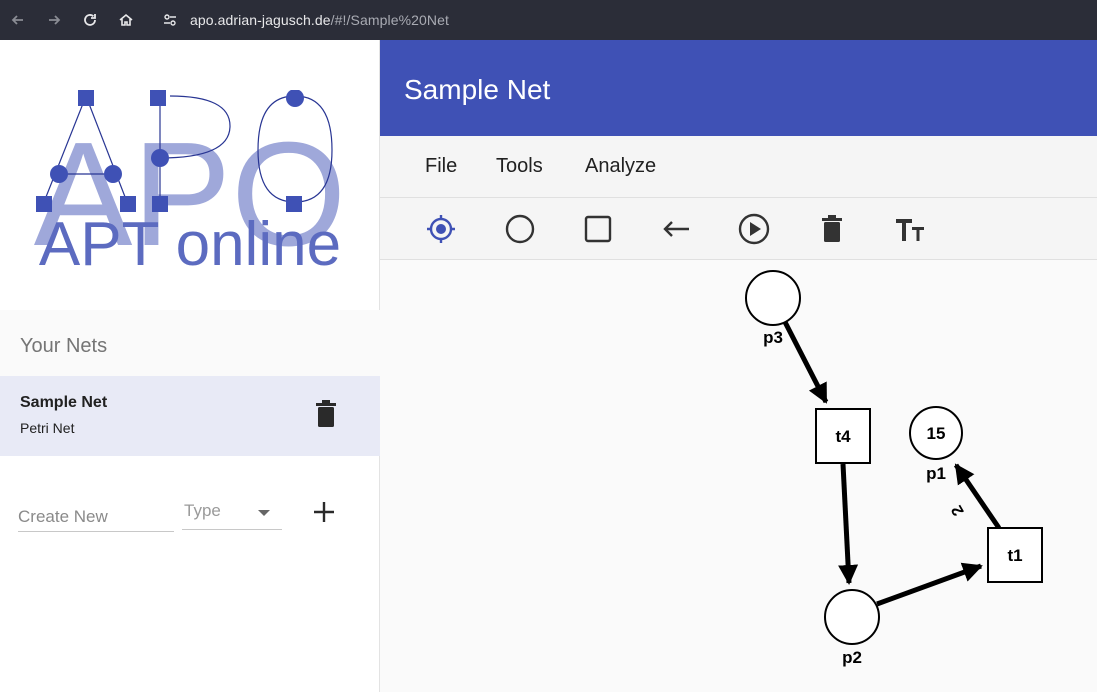 The image size is (1097, 692). Describe the element at coordinates (754, 229) in the screenshot. I see `play-icon` at that location.